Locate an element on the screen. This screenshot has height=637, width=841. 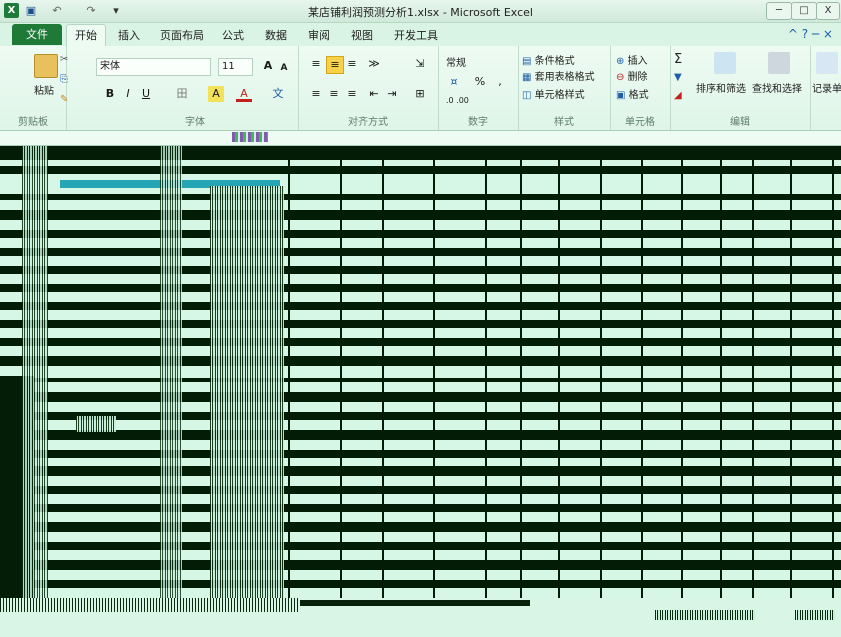
tab-formulas: 公式 is located at coordinates (233, 35).